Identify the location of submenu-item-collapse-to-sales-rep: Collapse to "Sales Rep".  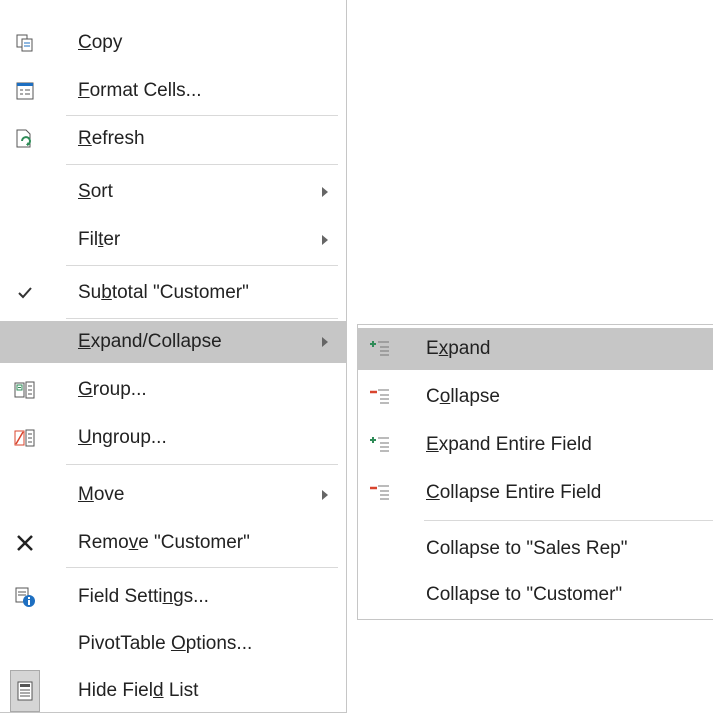
(535, 549).